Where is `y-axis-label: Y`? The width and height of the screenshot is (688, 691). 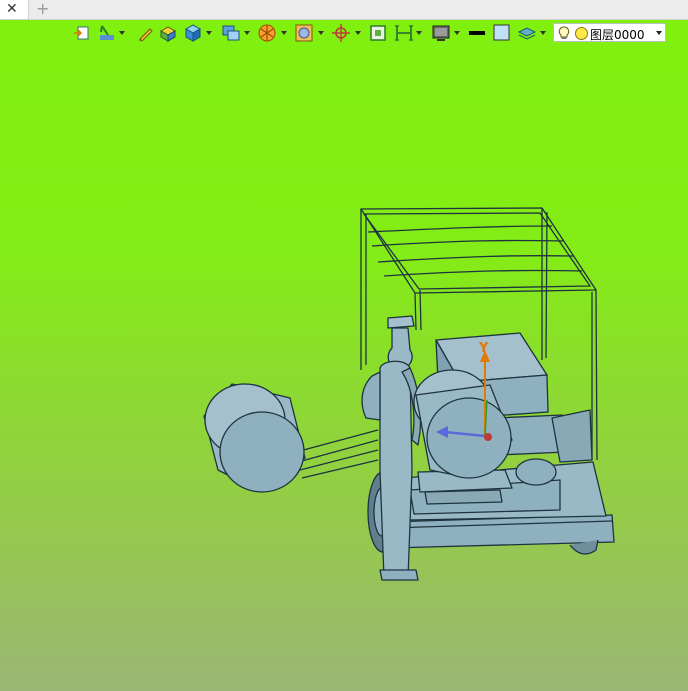
y-axis-label: Y is located at coordinates (483, 348).